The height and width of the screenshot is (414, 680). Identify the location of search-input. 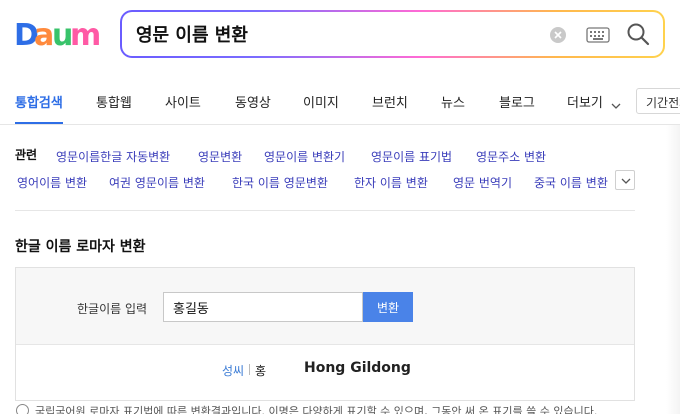
(336, 34).